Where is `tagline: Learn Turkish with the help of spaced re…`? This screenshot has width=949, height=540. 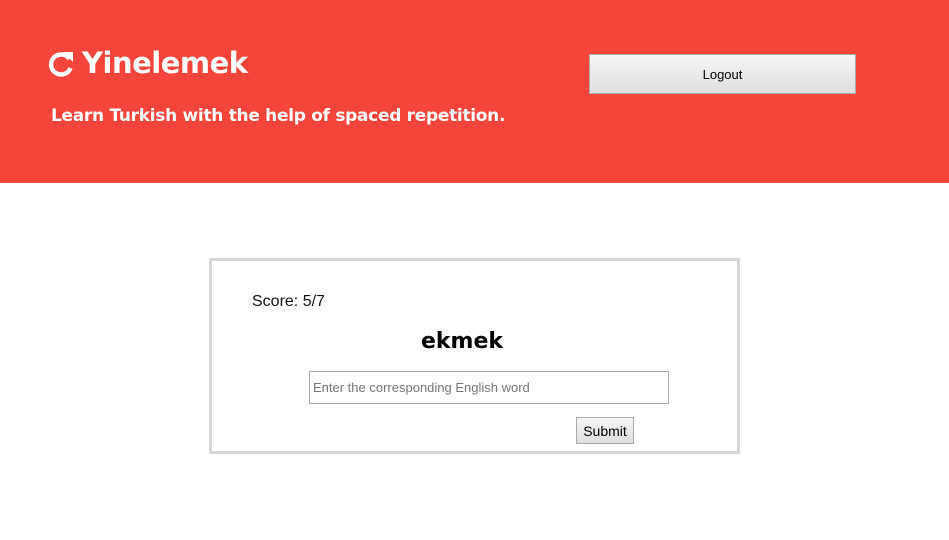 tagline: Learn Turkish with the help of spaced re… is located at coordinates (278, 116).